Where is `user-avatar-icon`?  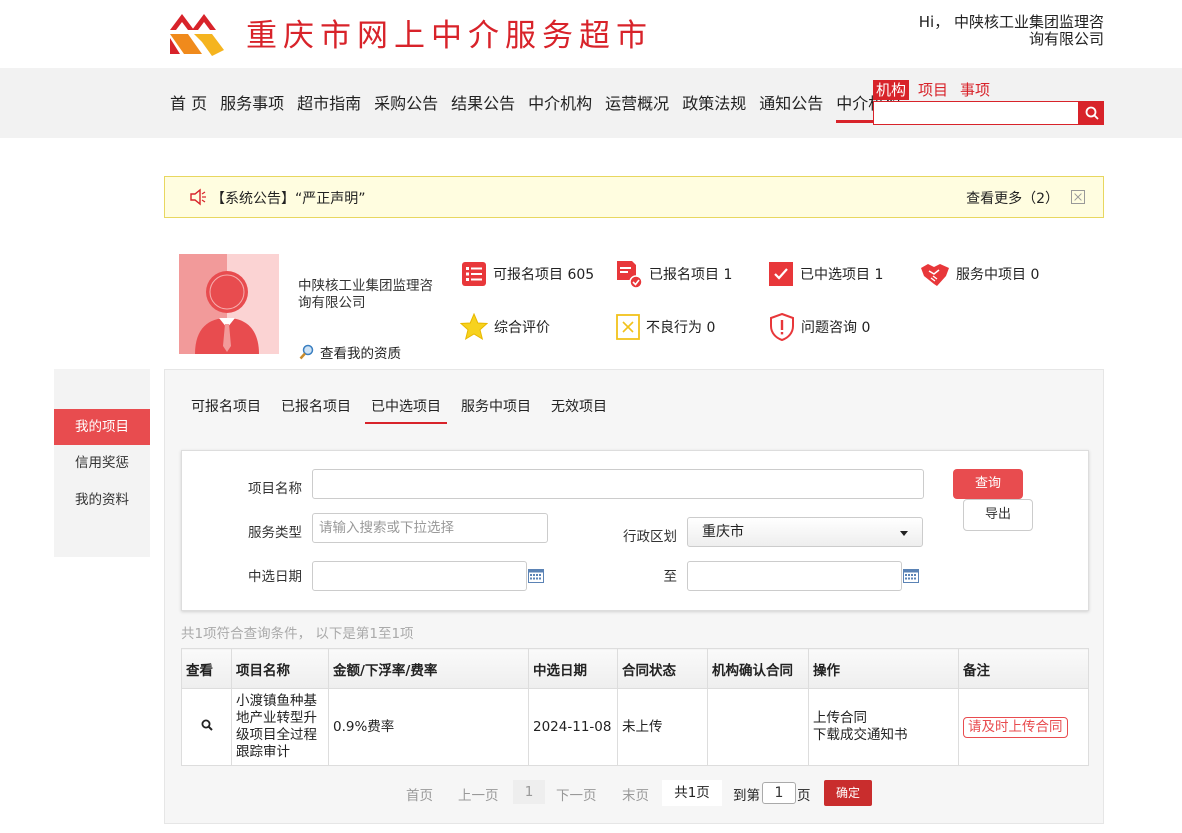
user-avatar-icon is located at coordinates (227, 312).